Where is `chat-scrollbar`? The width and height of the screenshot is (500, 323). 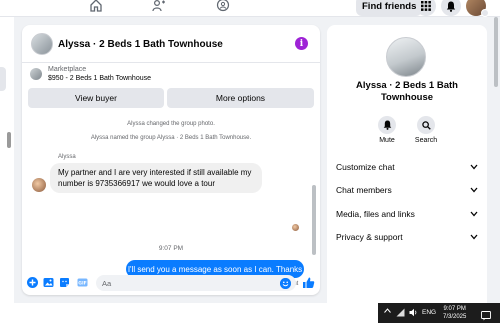 chat-scrollbar is located at coordinates (314, 220).